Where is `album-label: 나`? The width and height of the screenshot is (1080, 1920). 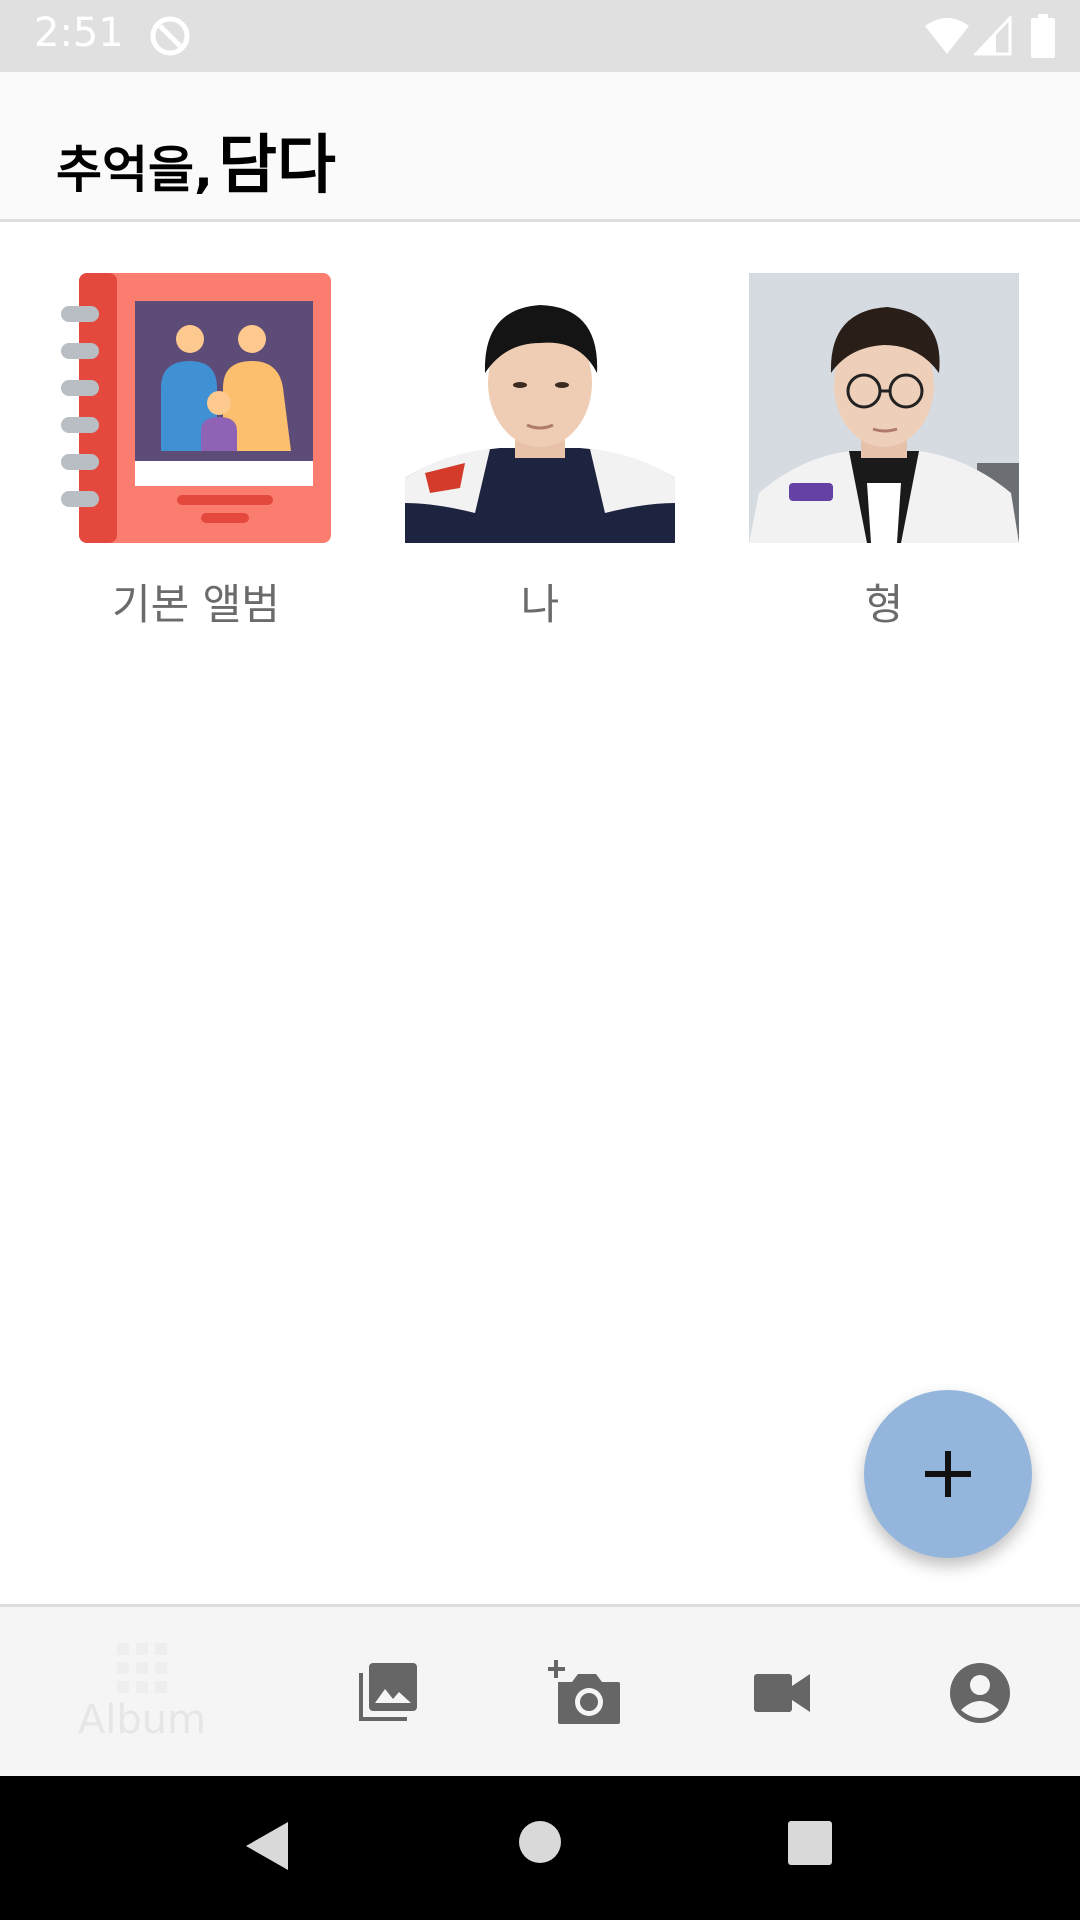
album-label: 나 is located at coordinates (540, 604).